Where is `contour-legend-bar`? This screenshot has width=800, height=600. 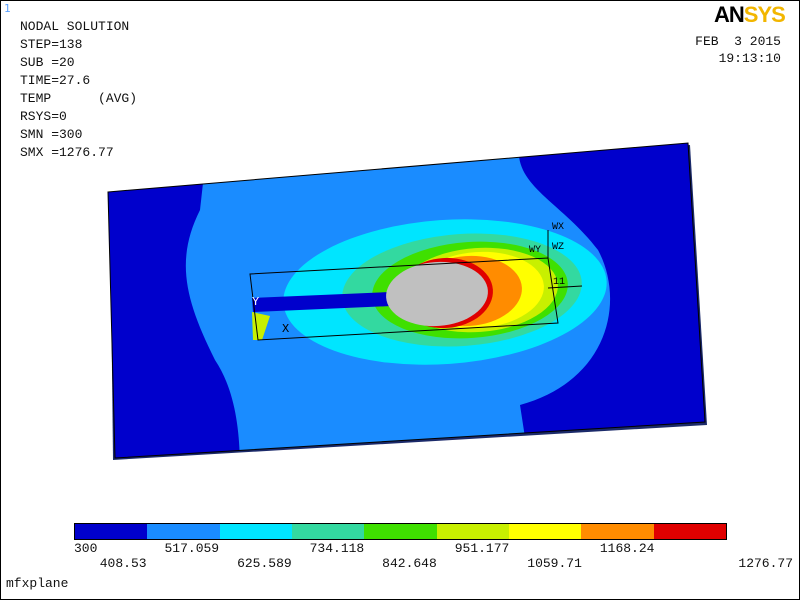
contour-legend-bar is located at coordinates (400, 531).